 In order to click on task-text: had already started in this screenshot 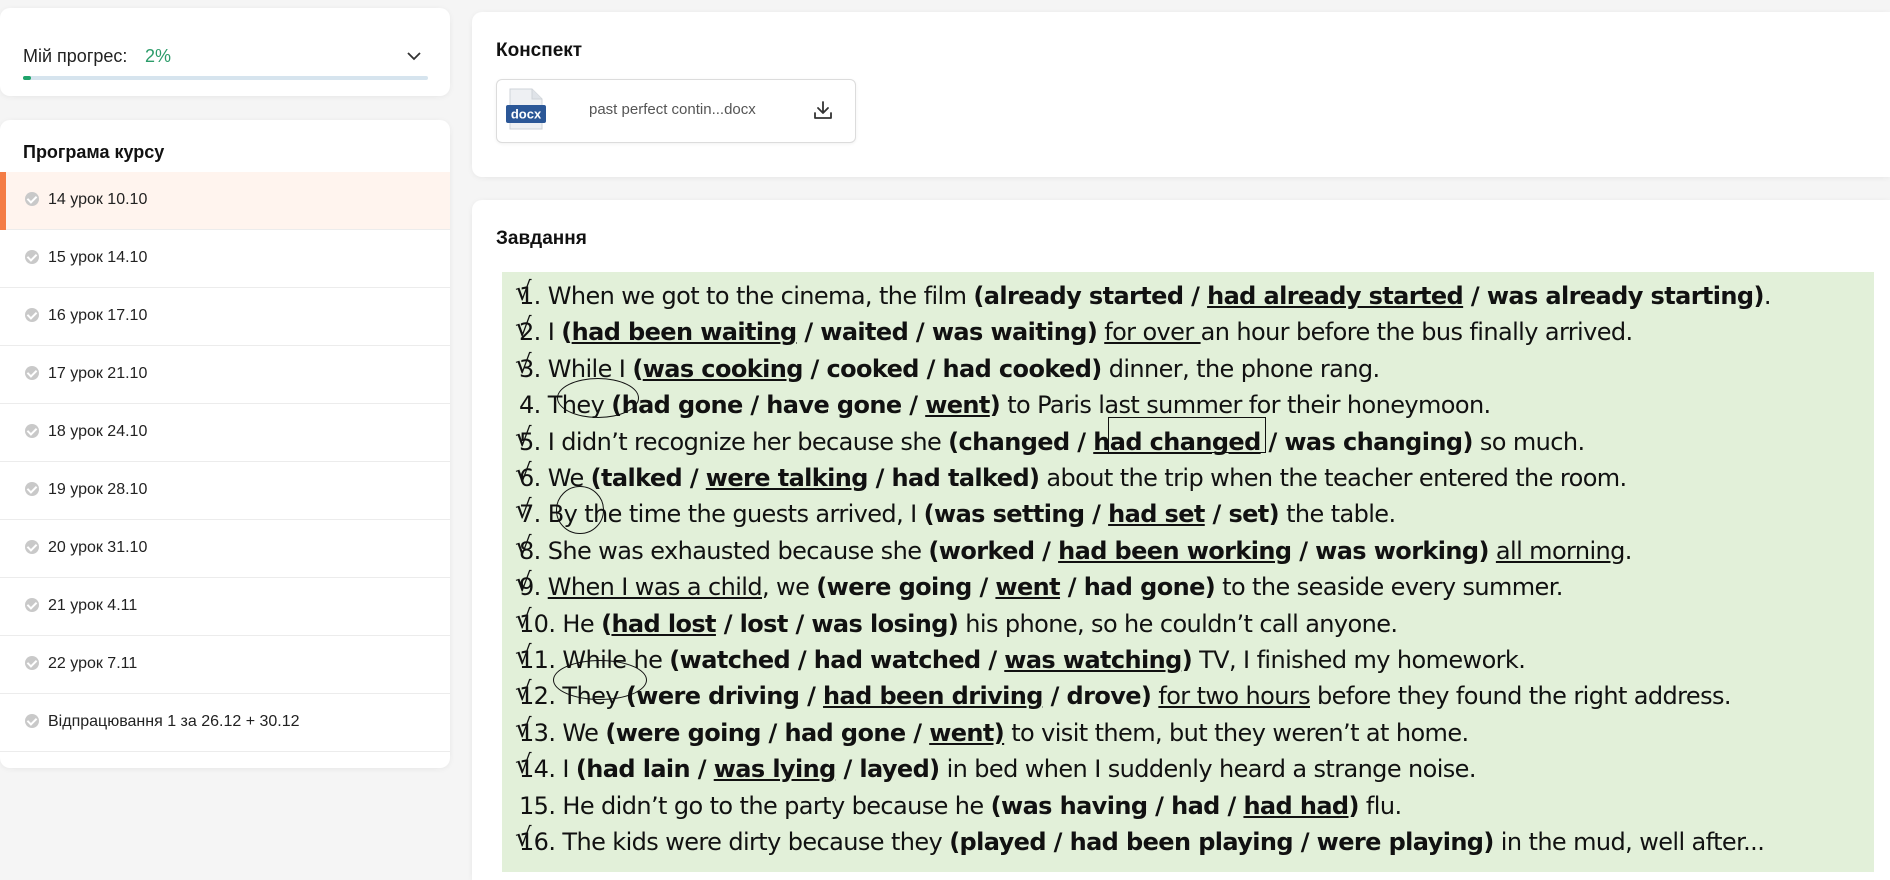, I will do `click(1335, 296)`.